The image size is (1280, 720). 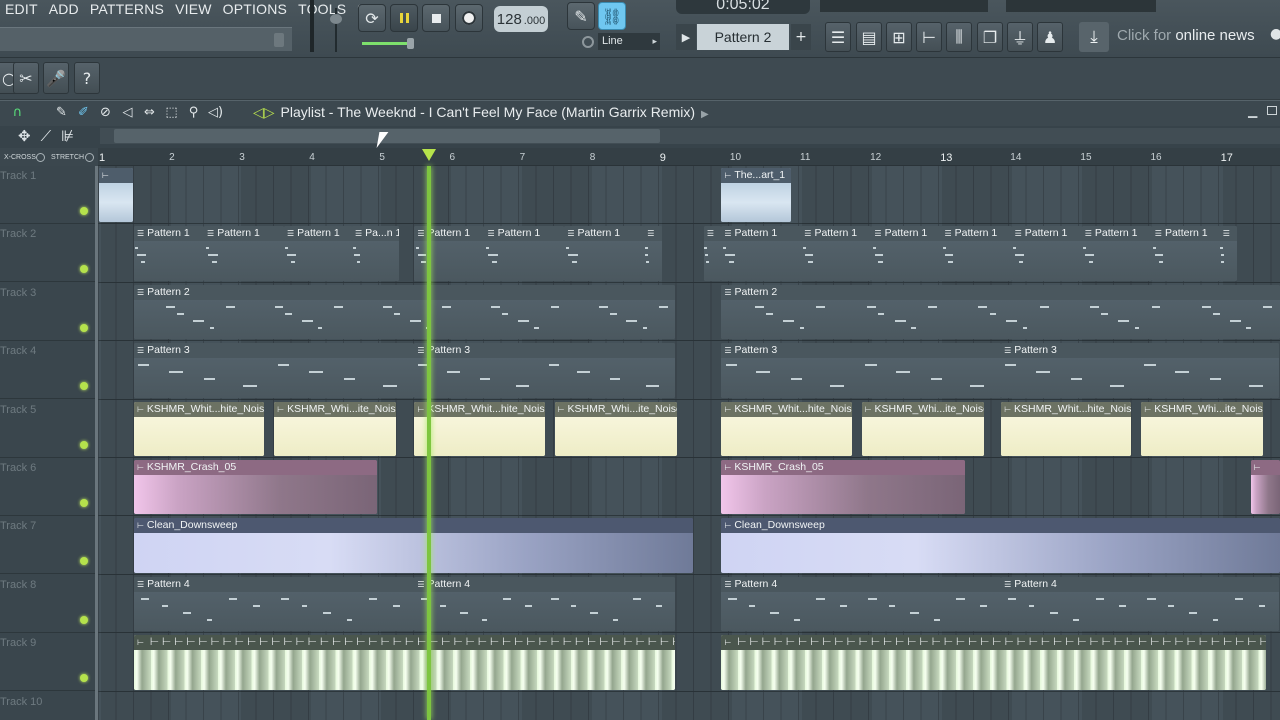 What do you see at coordinates (388, 43) in the screenshot?
I see `main-swing-slider` at bounding box center [388, 43].